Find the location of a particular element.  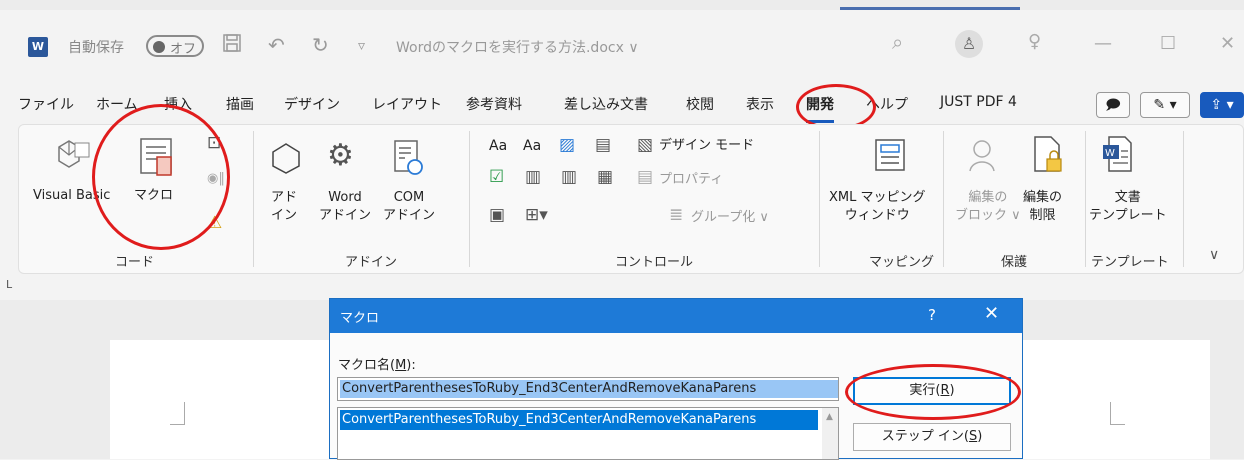

macro-security-icon: ⚠ is located at coordinates (214, 223).